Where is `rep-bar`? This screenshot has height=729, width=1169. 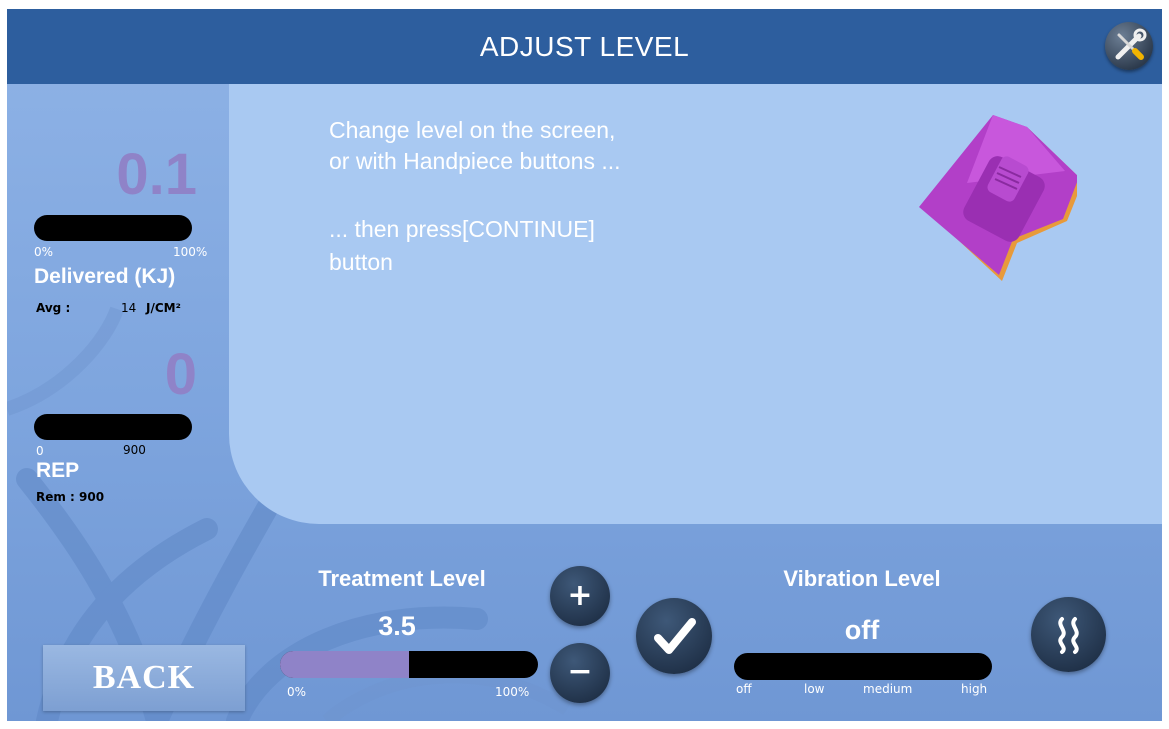
rep-bar is located at coordinates (113, 427).